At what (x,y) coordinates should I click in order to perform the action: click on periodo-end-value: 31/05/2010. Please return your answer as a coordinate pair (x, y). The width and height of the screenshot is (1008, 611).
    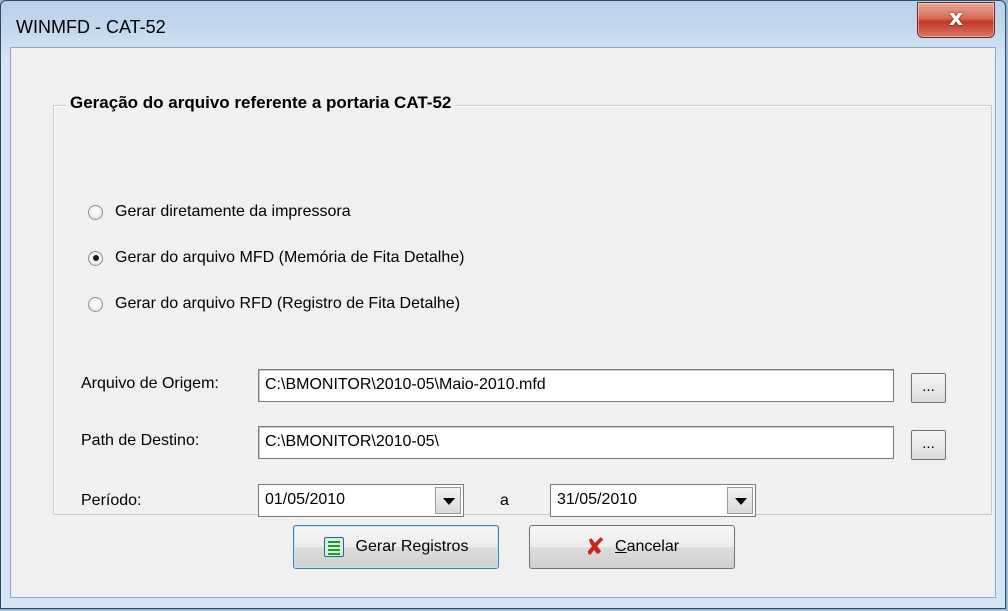
    Looking at the image, I should click on (597, 499).